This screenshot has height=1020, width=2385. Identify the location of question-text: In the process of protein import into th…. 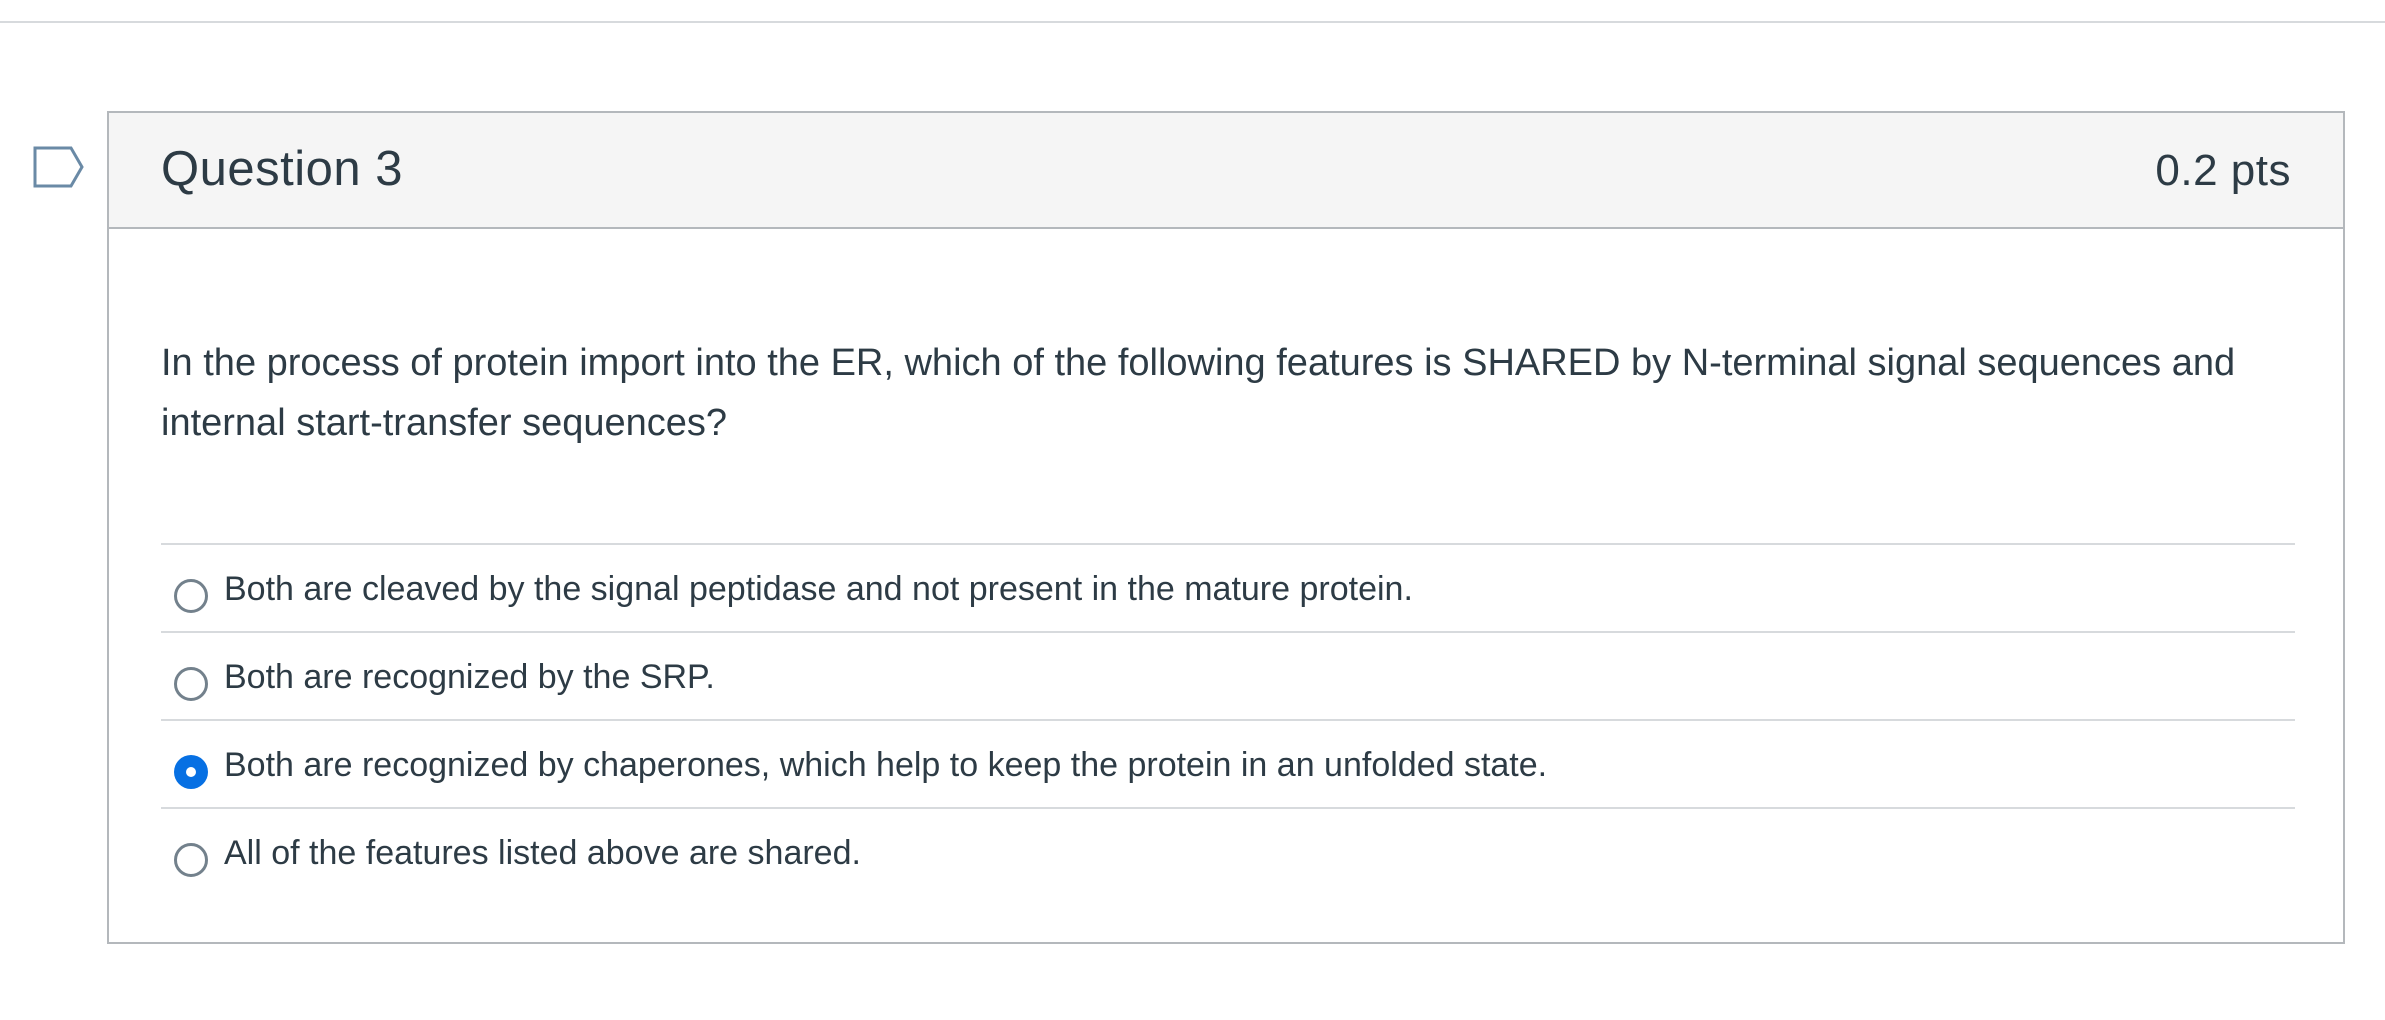
(1198, 393).